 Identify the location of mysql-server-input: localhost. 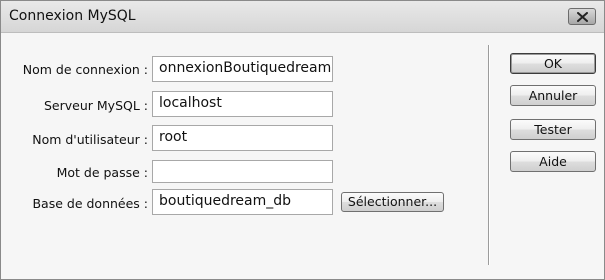
(242, 104).